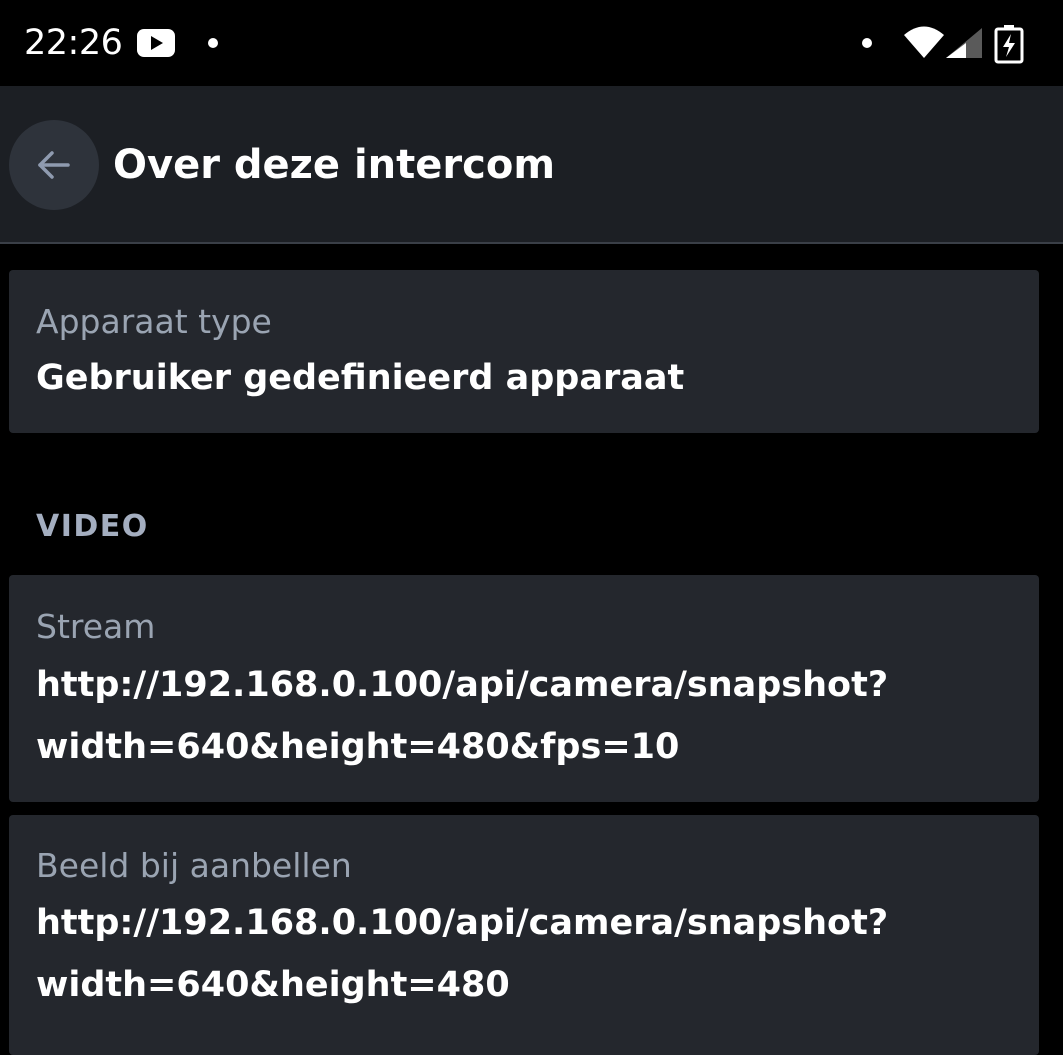 This screenshot has width=1063, height=1055. I want to click on stream-url-line2: width=640&height=480&fps=10, so click(358, 747).